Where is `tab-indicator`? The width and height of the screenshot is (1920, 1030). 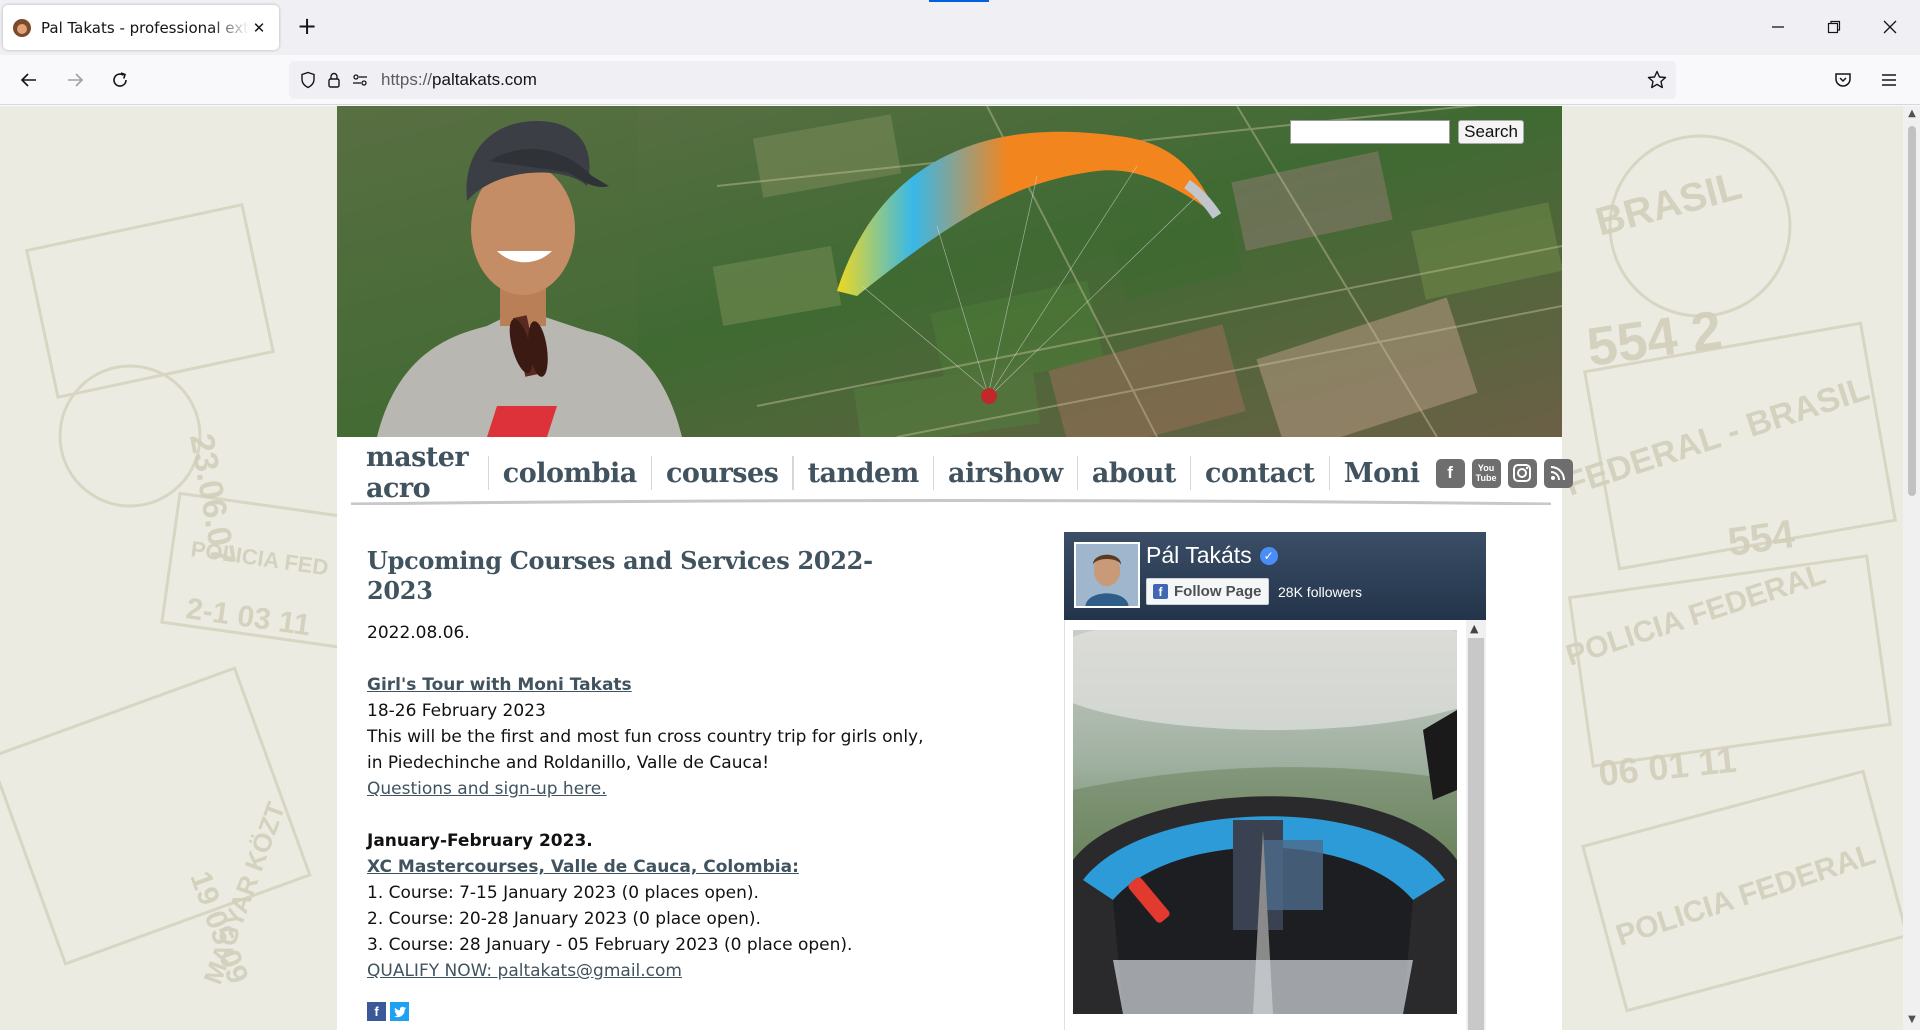 tab-indicator is located at coordinates (959, 1).